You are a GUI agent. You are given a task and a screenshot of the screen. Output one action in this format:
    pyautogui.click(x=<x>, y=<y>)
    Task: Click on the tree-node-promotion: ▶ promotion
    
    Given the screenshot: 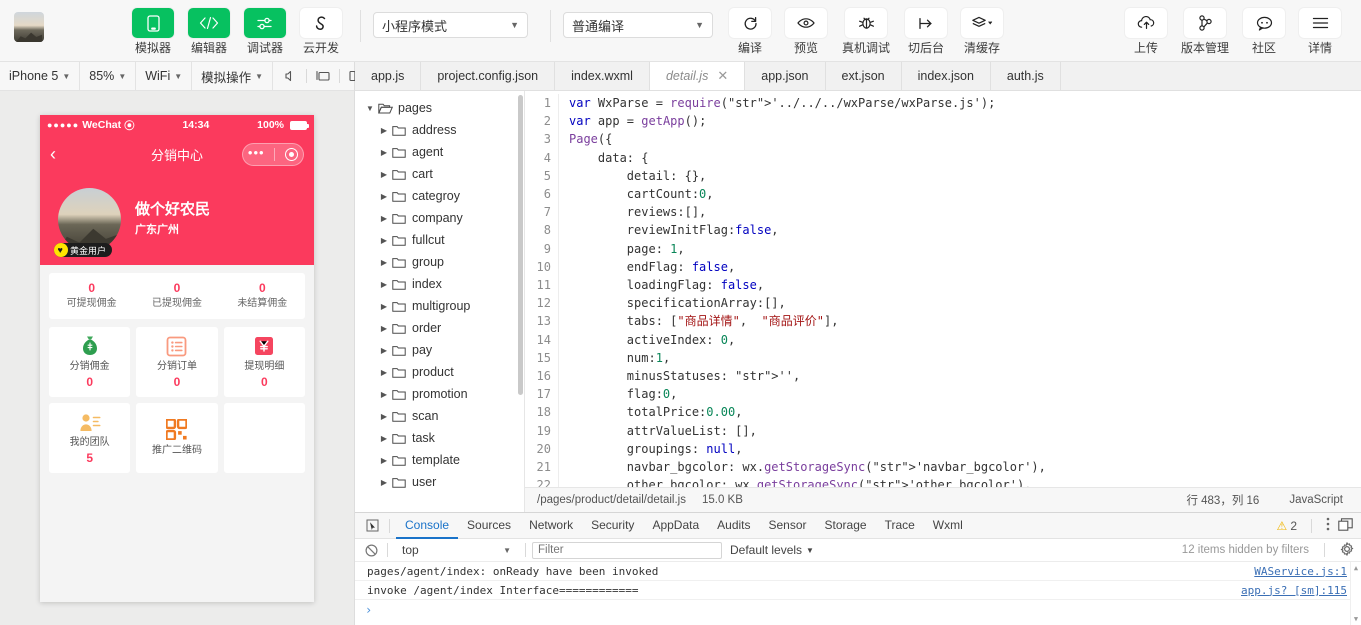 What is the action you would take?
    pyautogui.click(x=439, y=394)
    